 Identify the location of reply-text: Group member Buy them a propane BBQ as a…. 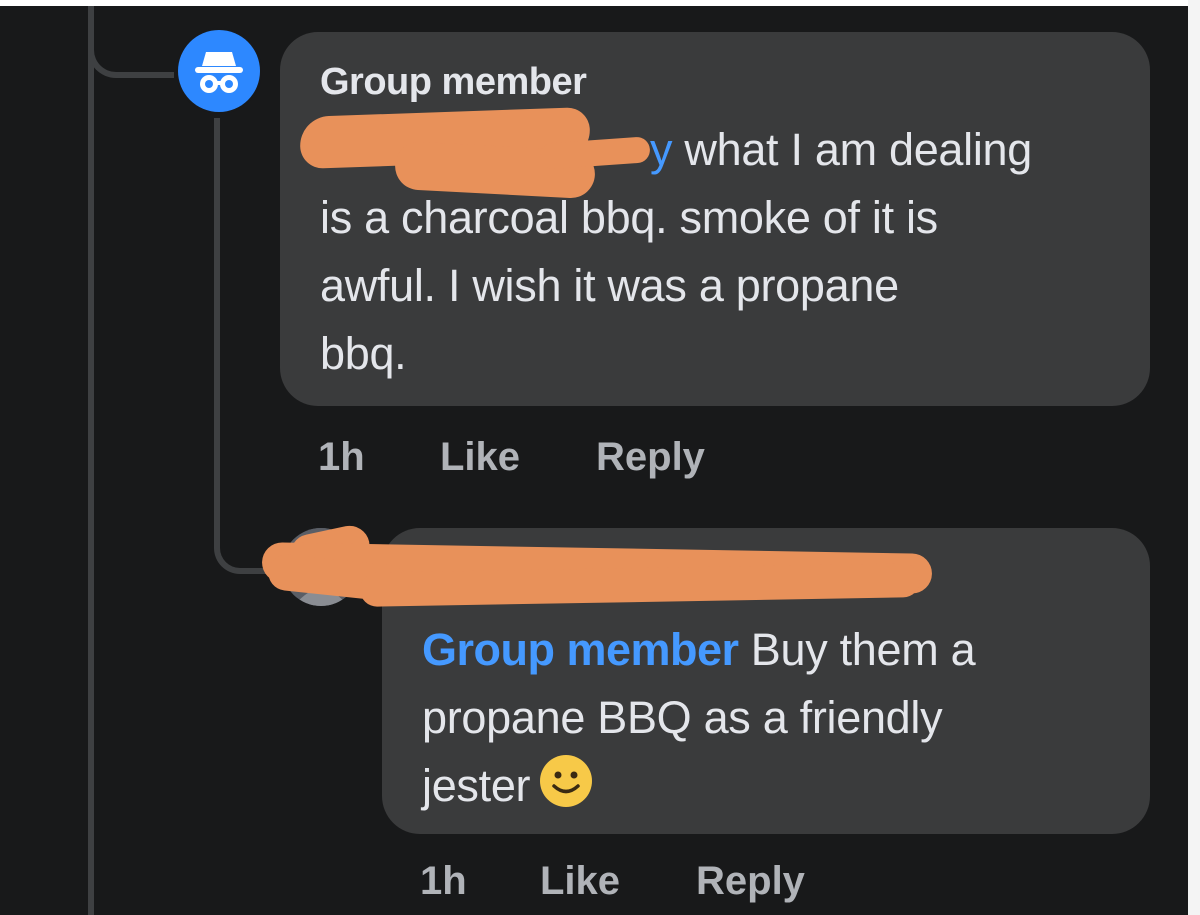
(772, 718).